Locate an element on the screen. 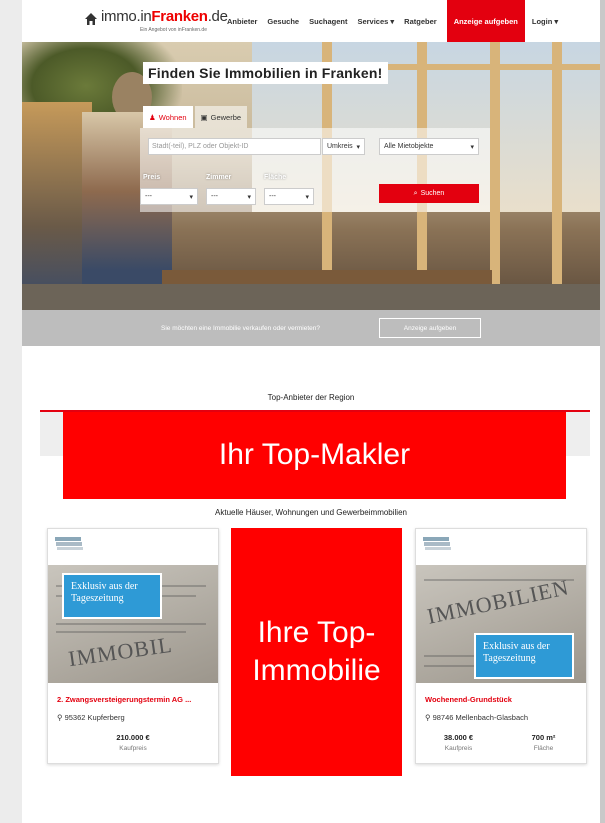  top-immobilie-text: Ihre Top-Immobilie is located at coordinates (316, 651).